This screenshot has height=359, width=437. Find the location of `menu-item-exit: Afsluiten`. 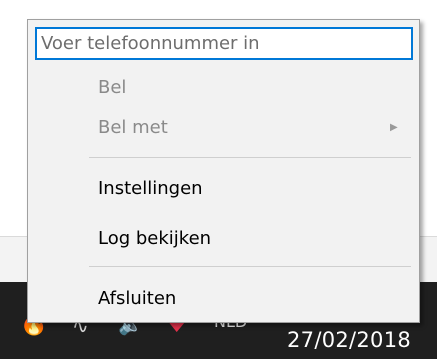

menu-item-exit: Afsluiten is located at coordinates (223, 299).